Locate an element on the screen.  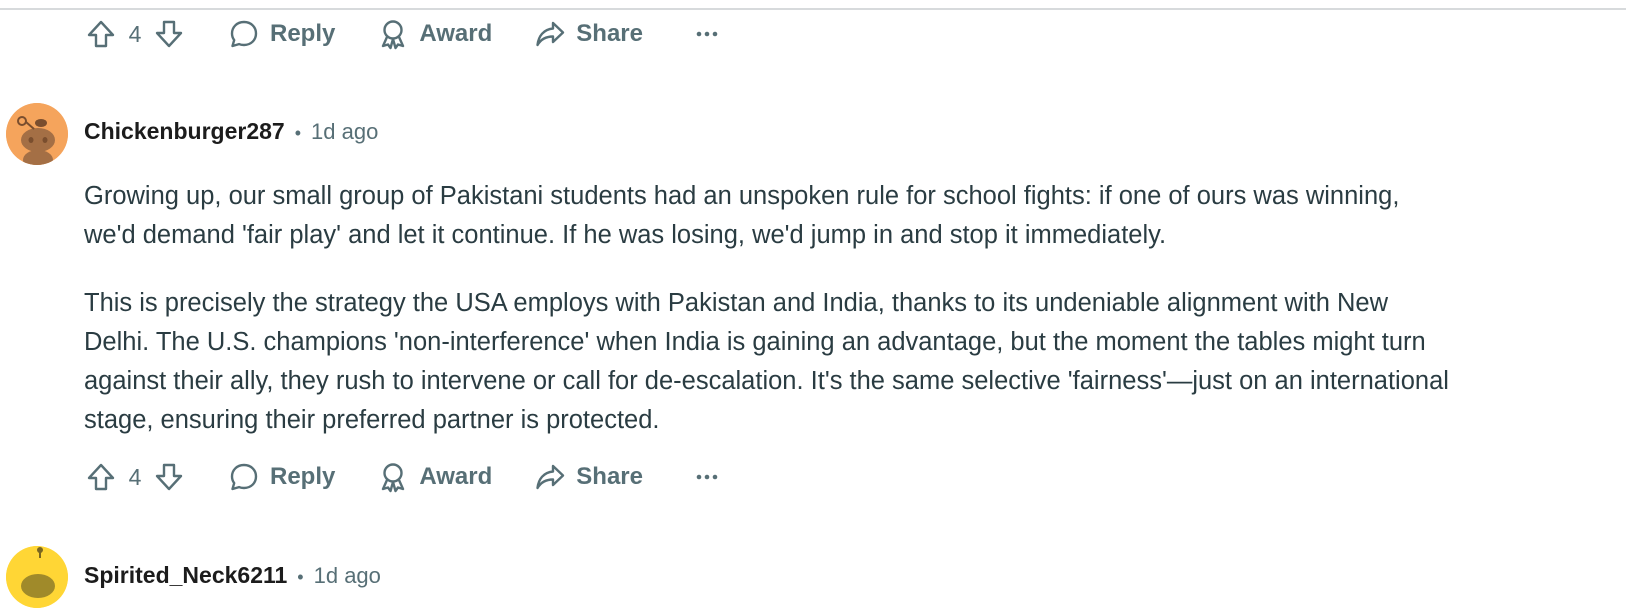
comment-meta: Chickenburger287 • 1d ago is located at coordinates (231, 131).